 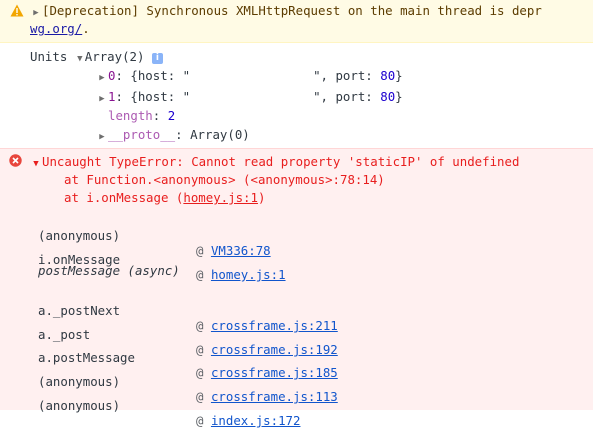 What do you see at coordinates (49, 56) in the screenshot?
I see `log-label: Units` at bounding box center [49, 56].